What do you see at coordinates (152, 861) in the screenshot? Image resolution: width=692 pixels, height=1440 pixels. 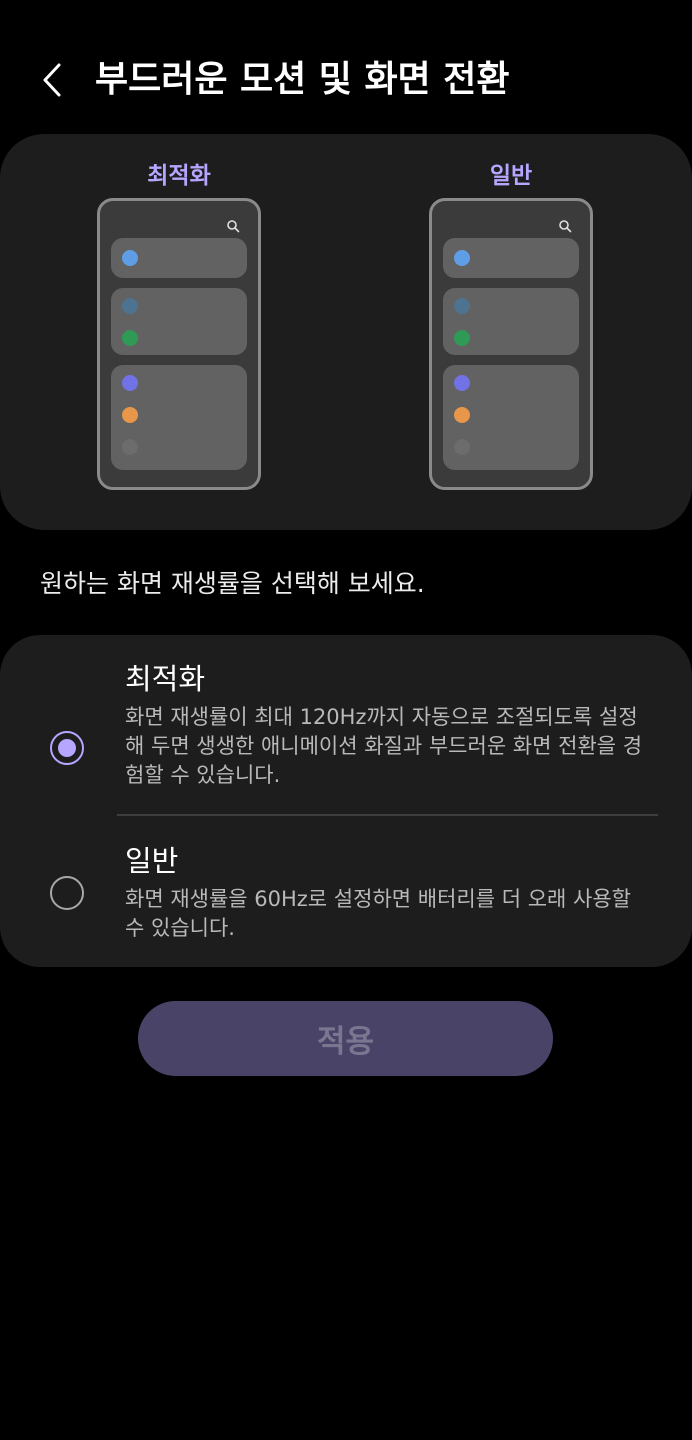 I see `option-title: 일반` at bounding box center [152, 861].